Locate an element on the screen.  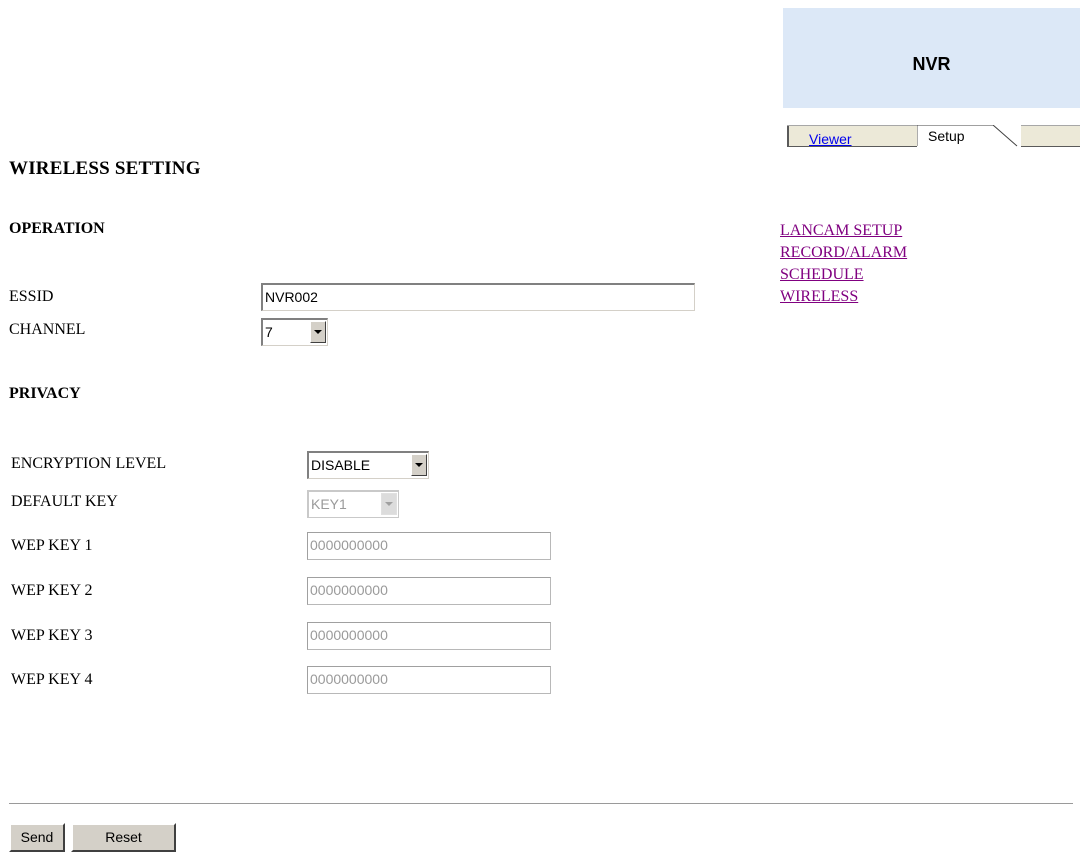
wep-key-2-value: 0000000000 is located at coordinates (349, 590).